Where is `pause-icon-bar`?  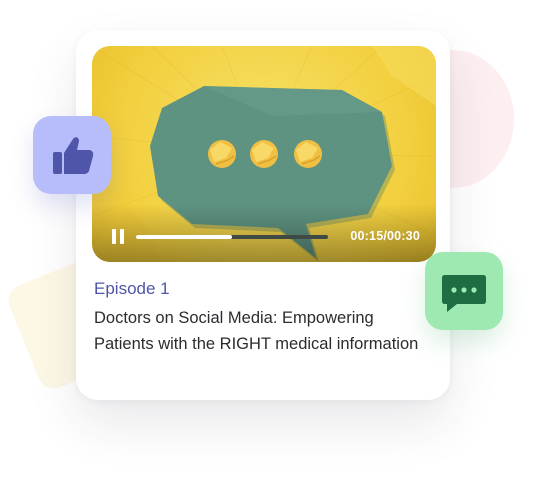 pause-icon-bar is located at coordinates (122, 236).